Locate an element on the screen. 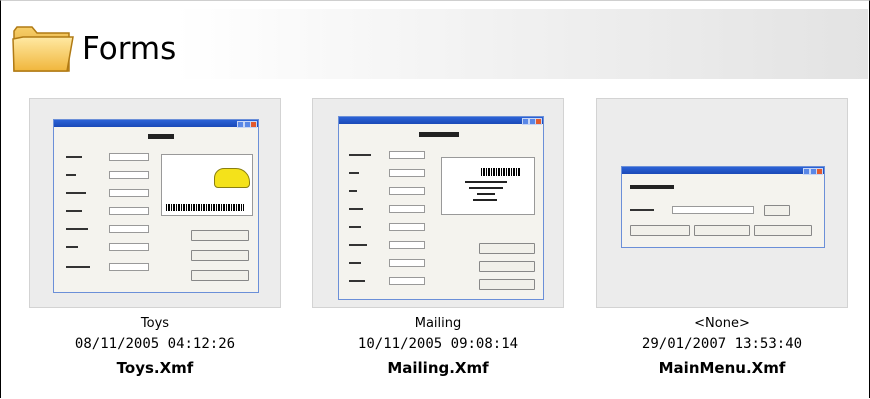 The width and height of the screenshot is (870, 399). form-file: Toys.Xmf is located at coordinates (155, 368).